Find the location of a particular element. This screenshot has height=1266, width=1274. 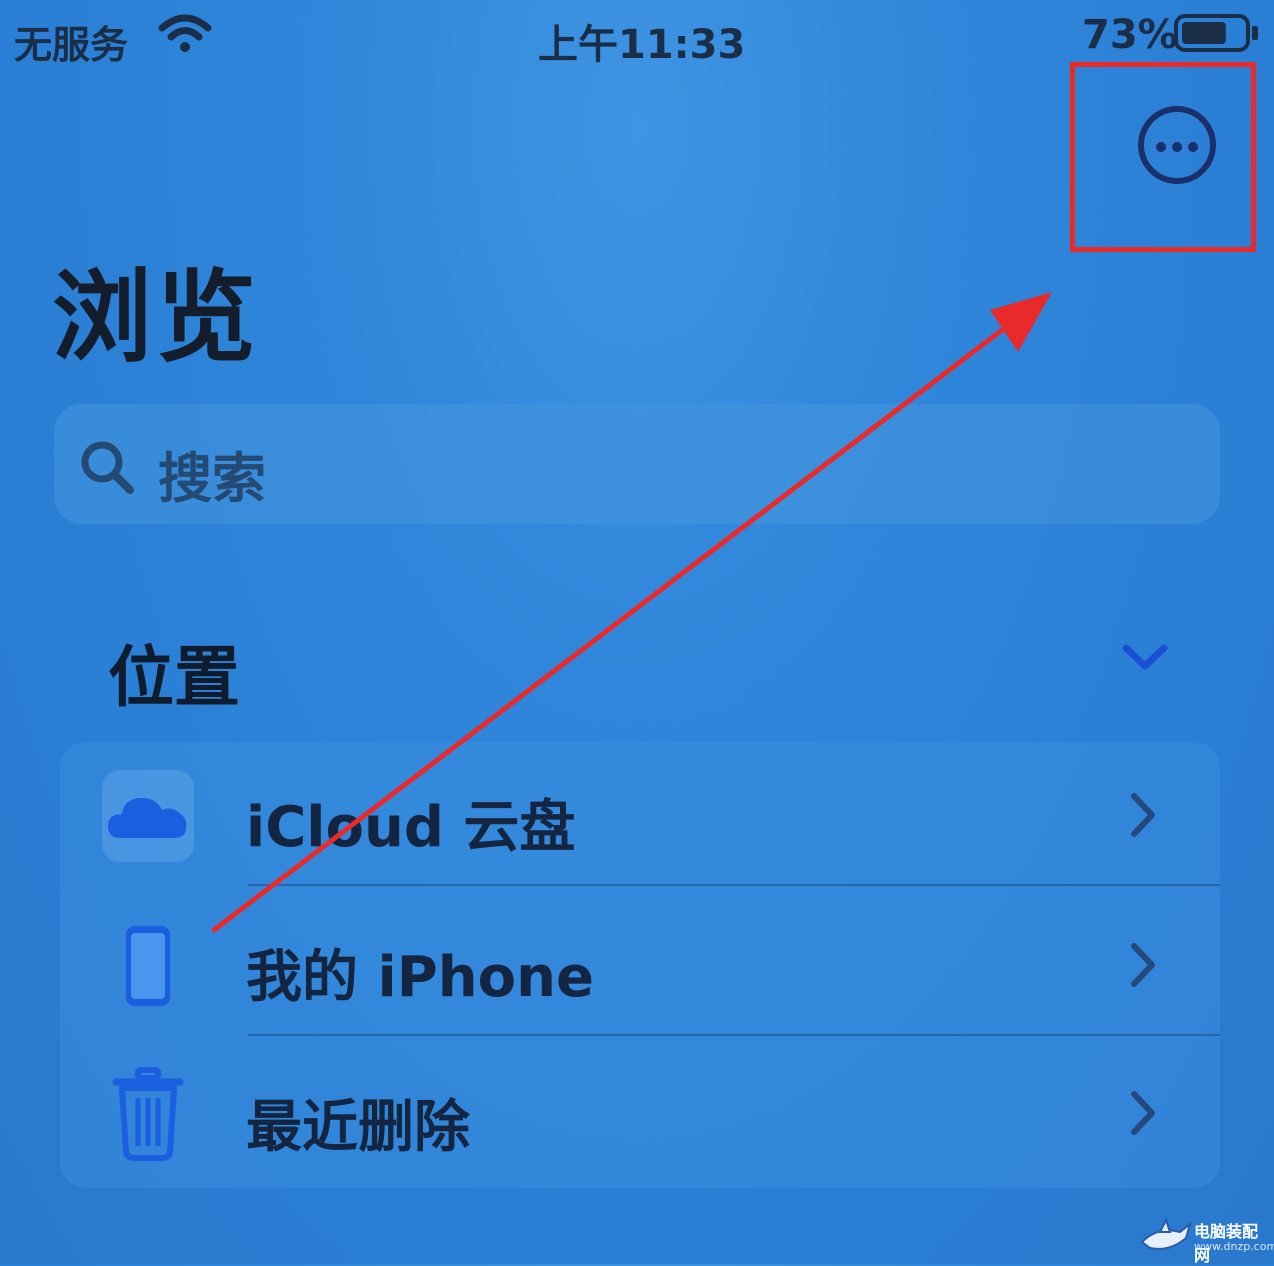

watermark: 电脑装配网 www.dnzp.com is located at coordinates (1207, 1240).